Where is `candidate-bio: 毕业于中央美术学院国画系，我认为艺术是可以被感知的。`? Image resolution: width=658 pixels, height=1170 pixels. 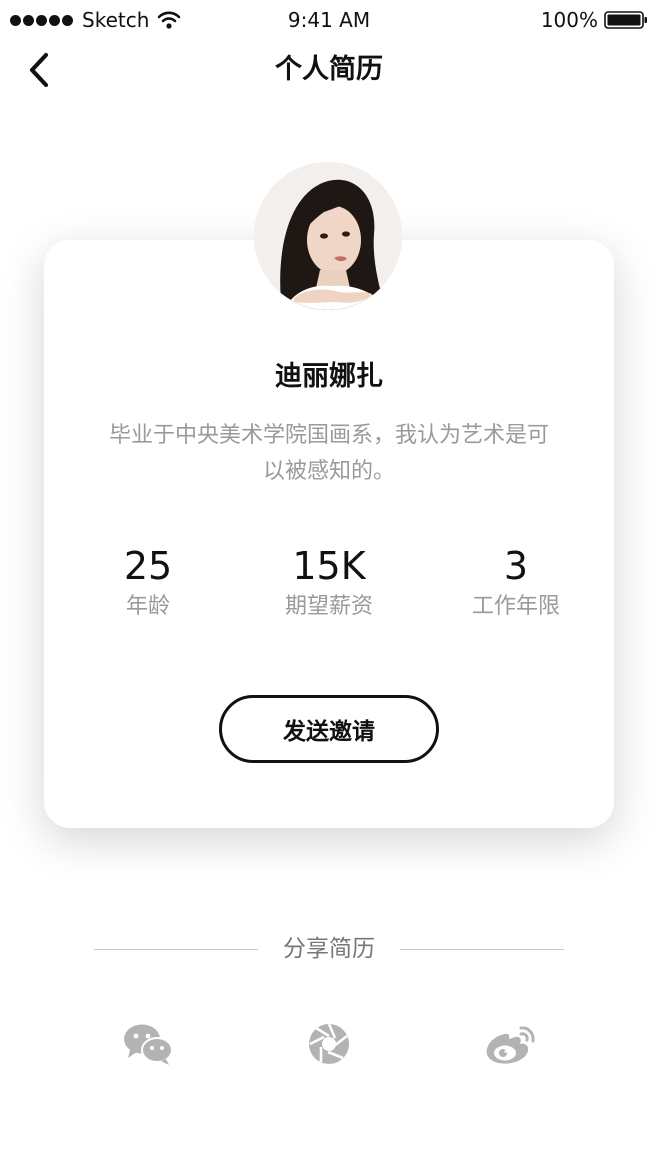
candidate-bio: 毕业于中央美术学院国画系，我认为艺术是可以被感知的。 is located at coordinates (328, 453).